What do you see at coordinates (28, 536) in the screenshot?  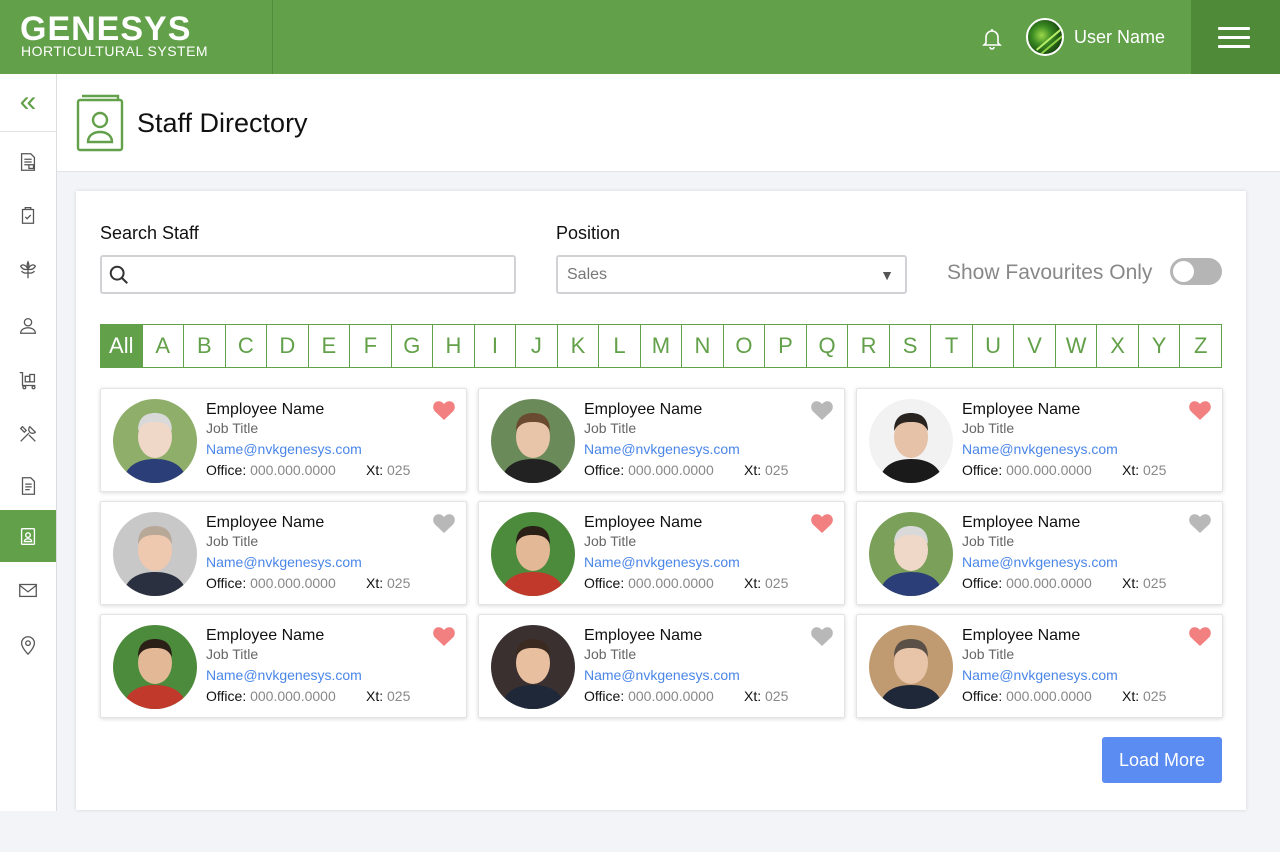 I see `sidebar-item-staff-directory` at bounding box center [28, 536].